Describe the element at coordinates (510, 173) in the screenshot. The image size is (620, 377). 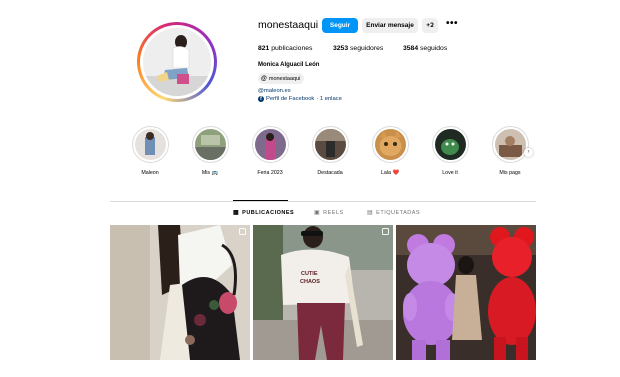
I see `highlight-label: Mis pags` at that location.